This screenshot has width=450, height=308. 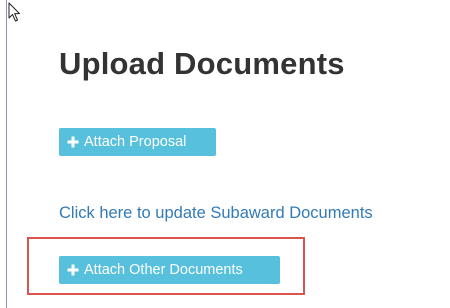 I want to click on attach-proposal-button: Attach Proposal, so click(x=137, y=142).